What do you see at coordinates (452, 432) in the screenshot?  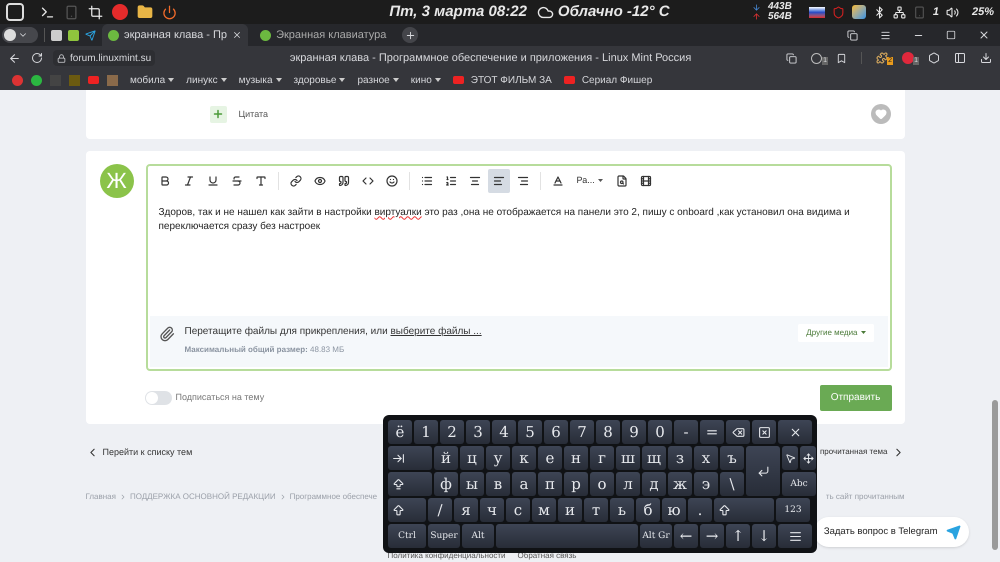 I see `keyboard-key: 2` at bounding box center [452, 432].